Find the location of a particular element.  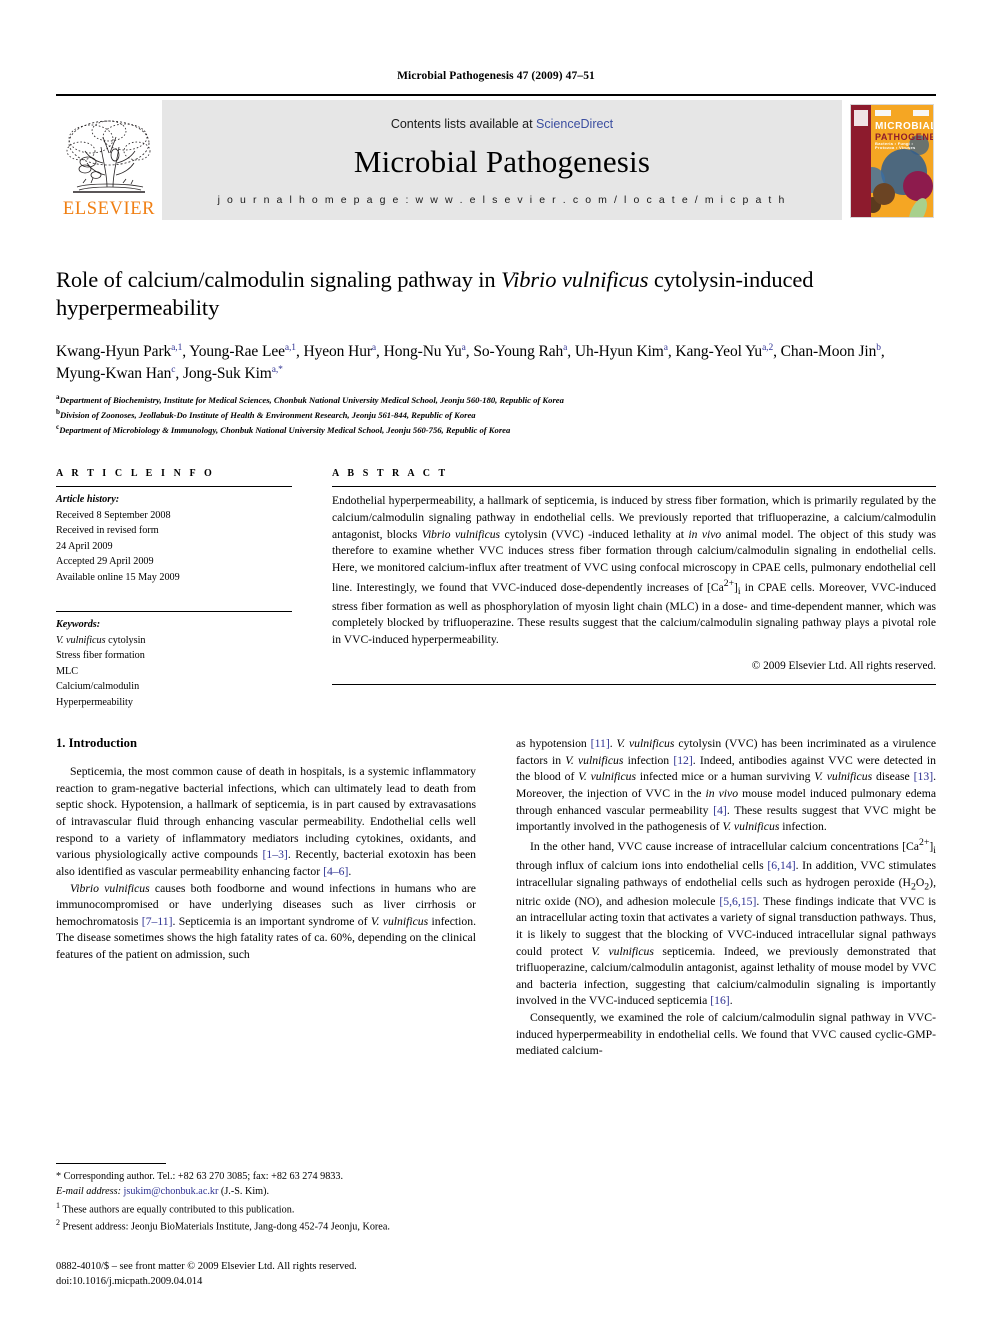

cover-spine is located at coordinates (861, 161).